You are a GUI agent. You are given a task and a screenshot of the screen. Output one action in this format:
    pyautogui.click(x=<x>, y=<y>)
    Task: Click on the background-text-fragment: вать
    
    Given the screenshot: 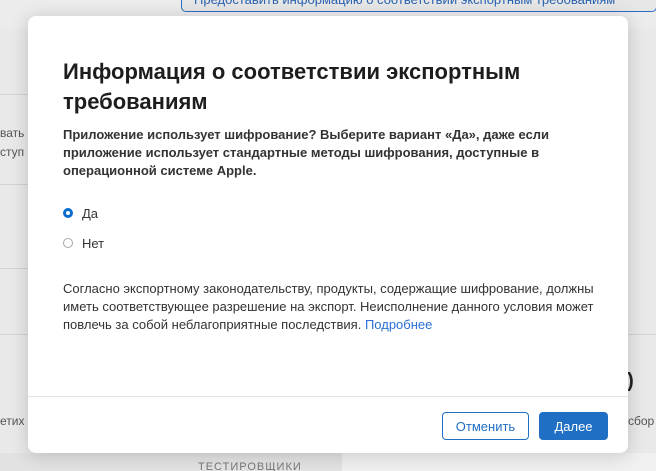 What is the action you would take?
    pyautogui.click(x=12, y=133)
    